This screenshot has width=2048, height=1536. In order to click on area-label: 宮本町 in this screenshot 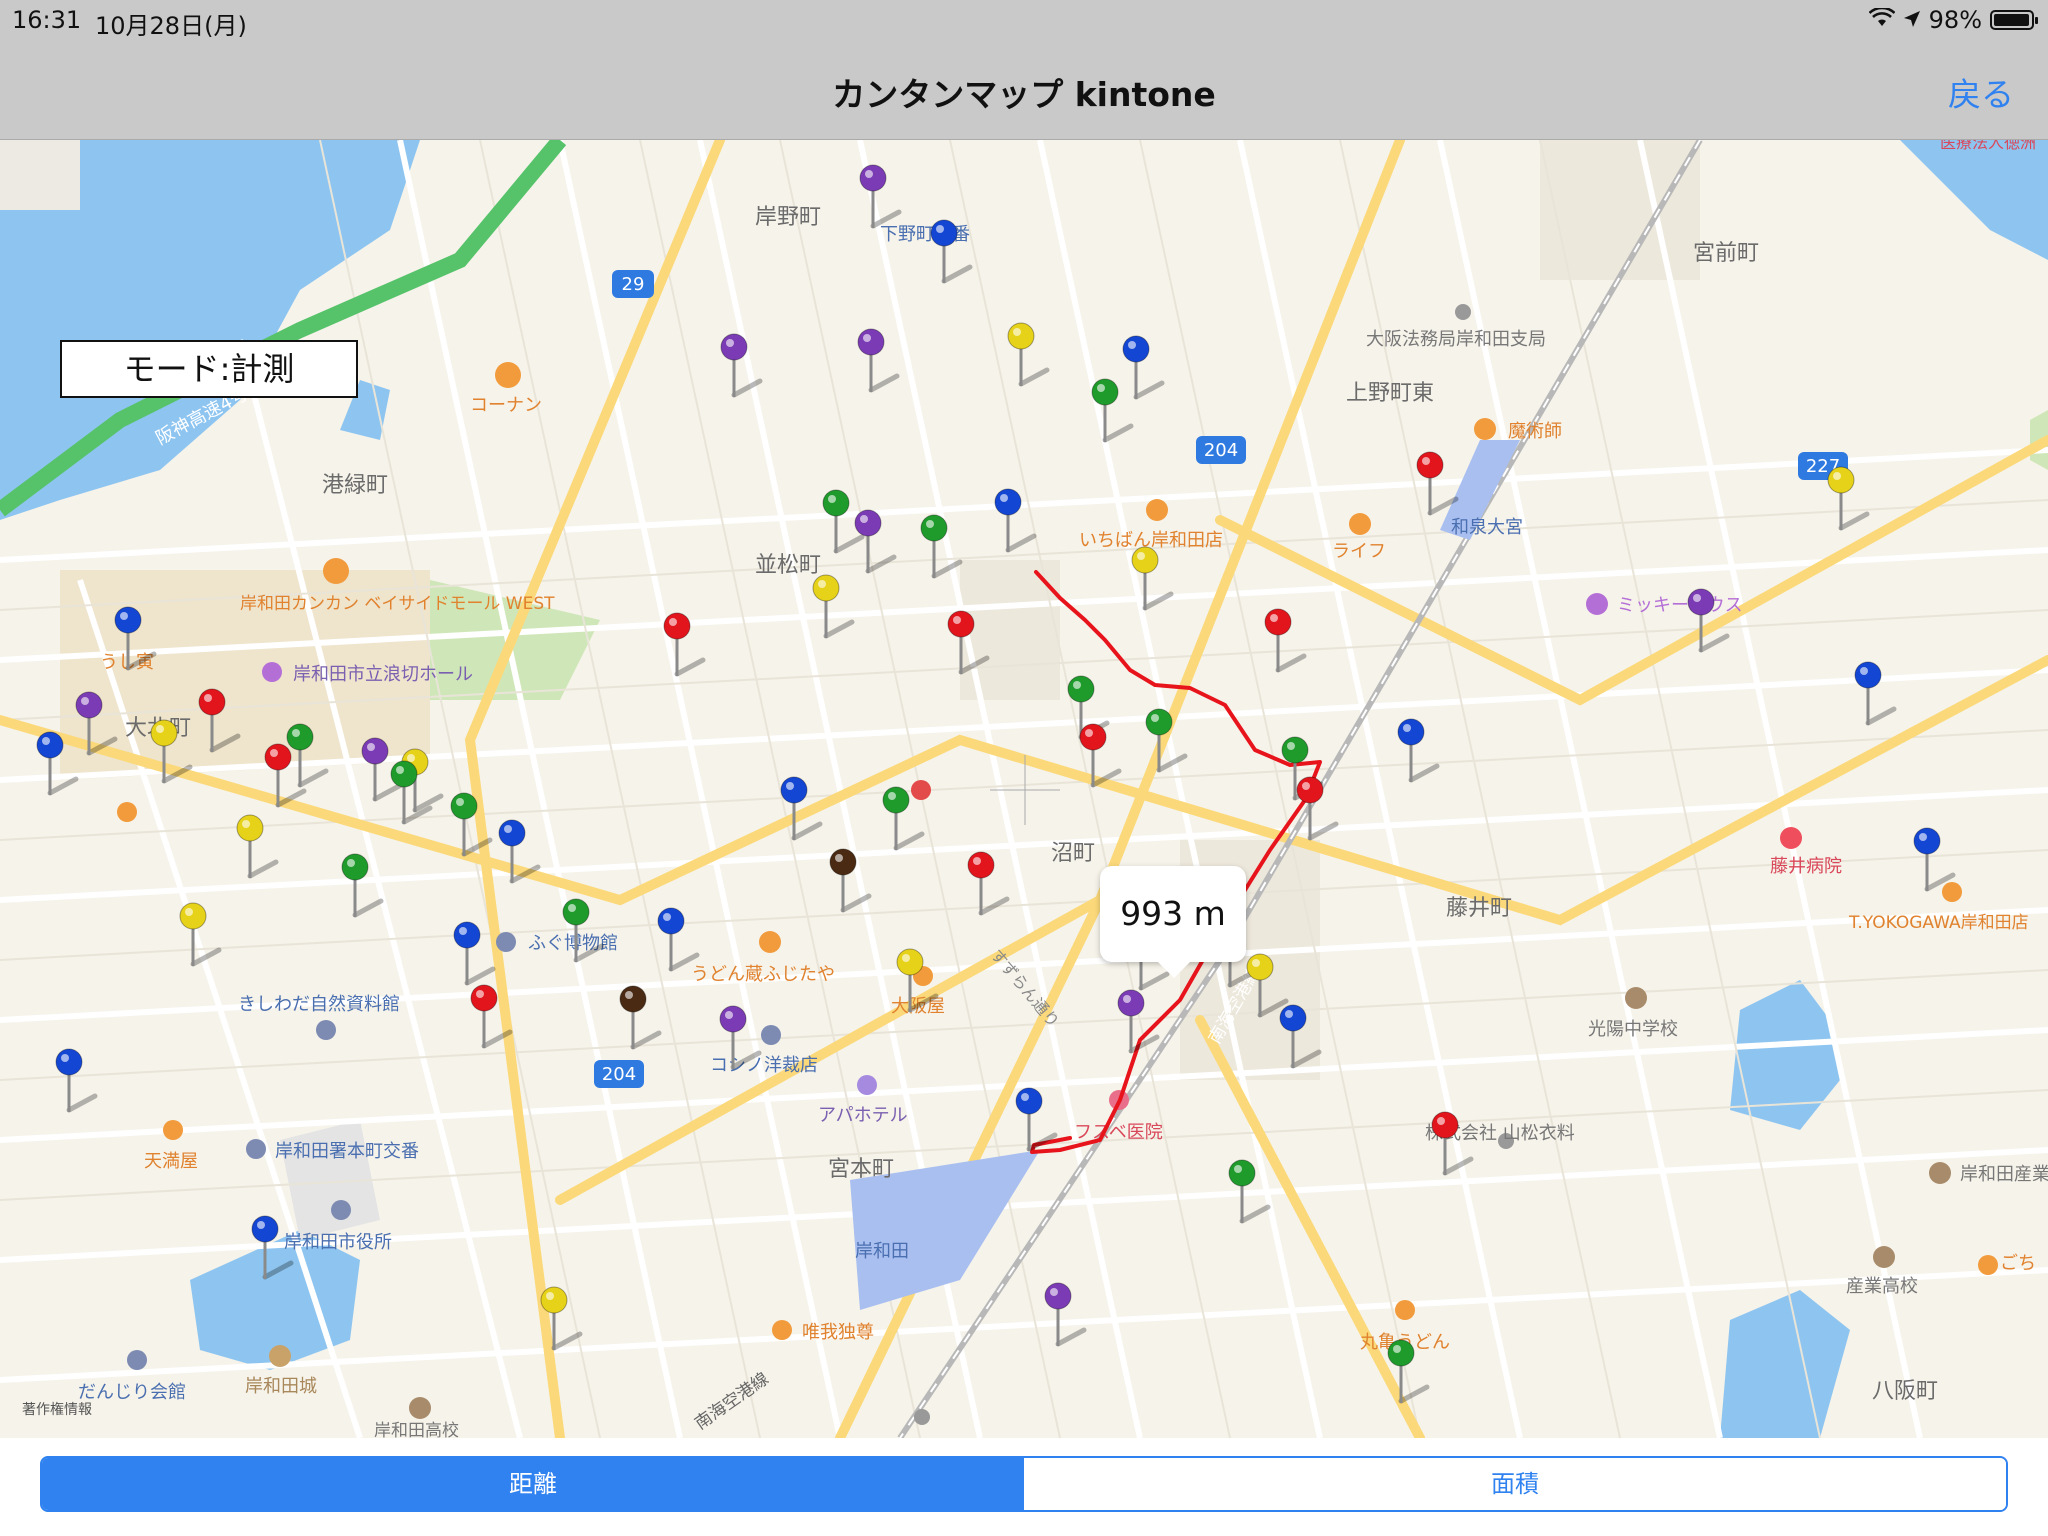, I will do `click(861, 1169)`.